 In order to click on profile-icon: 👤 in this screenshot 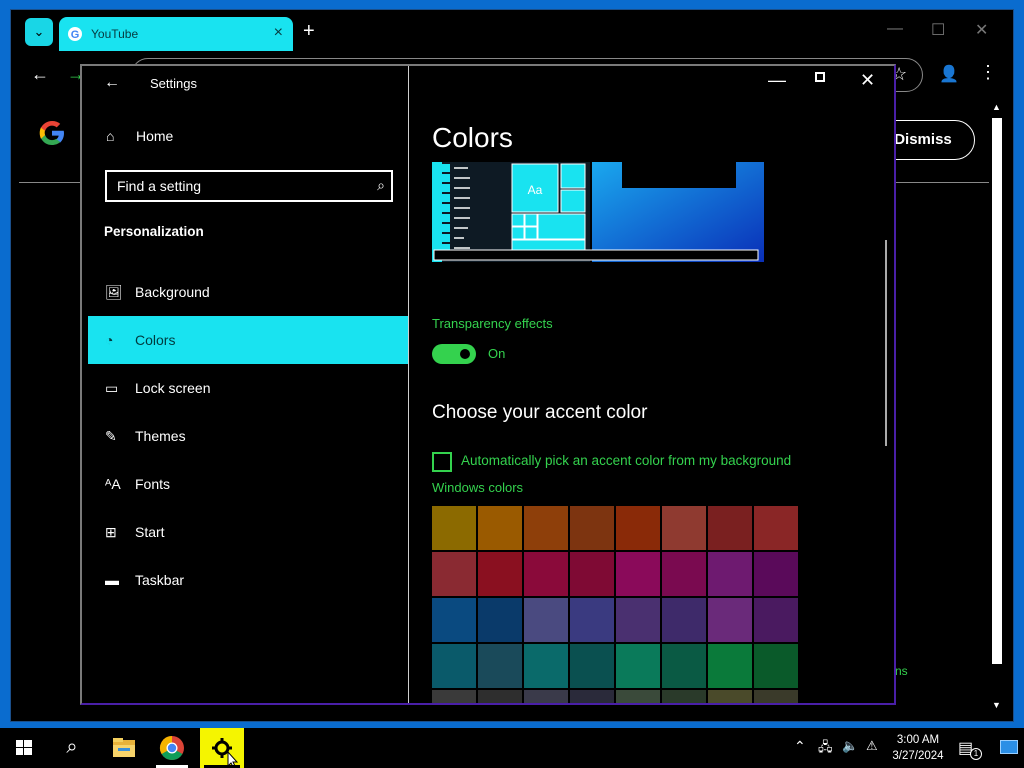, I will do `click(949, 74)`.